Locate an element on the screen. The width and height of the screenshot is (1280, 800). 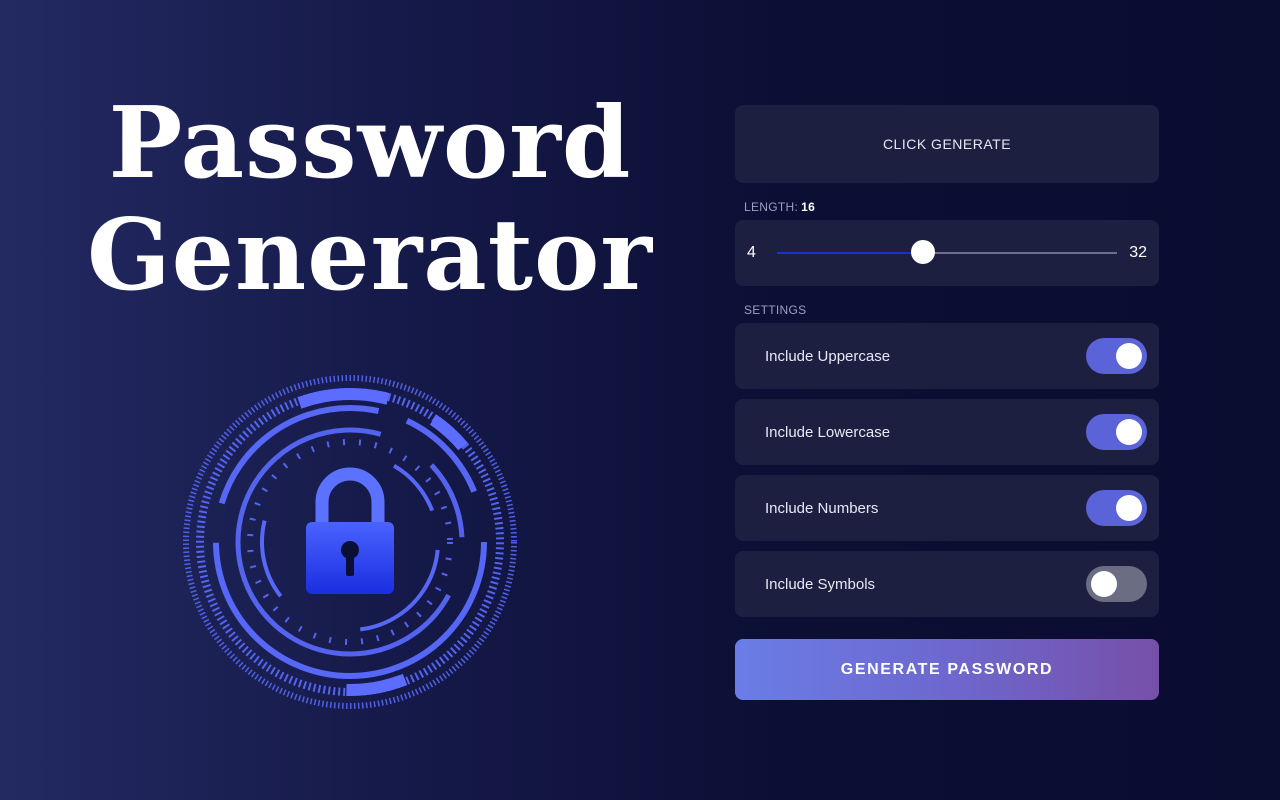
setting-uppercase: Include Uppercase is located at coordinates (947, 356).